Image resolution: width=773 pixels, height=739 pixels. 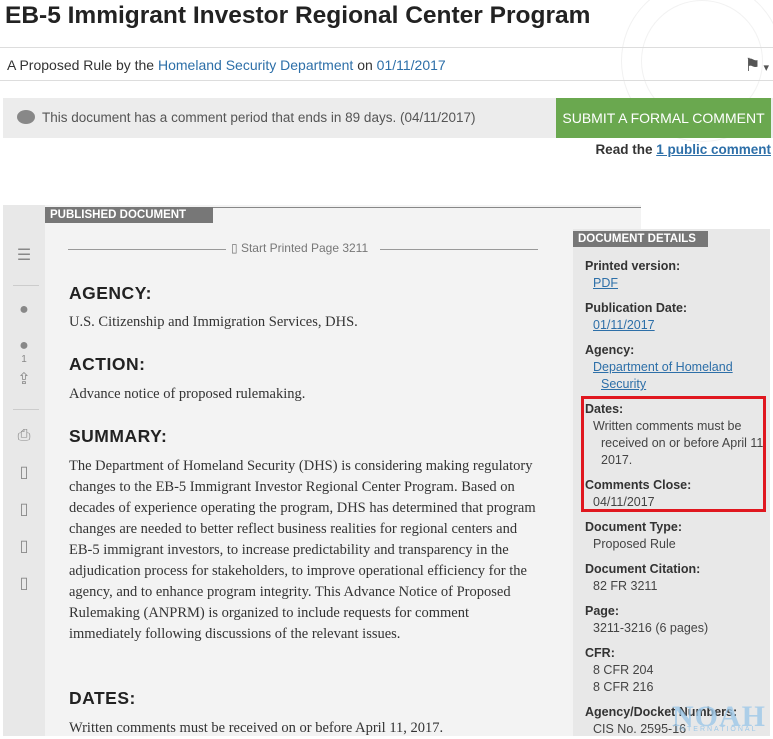 What do you see at coordinates (365, 65) in the screenshot?
I see `byline-on: on` at bounding box center [365, 65].